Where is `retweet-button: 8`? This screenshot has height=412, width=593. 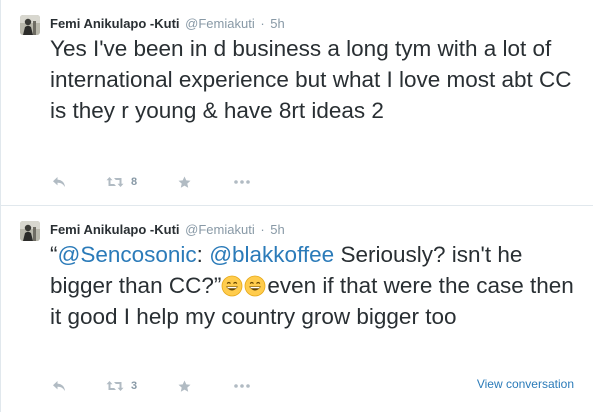 retweet-button: 8 is located at coordinates (121, 182).